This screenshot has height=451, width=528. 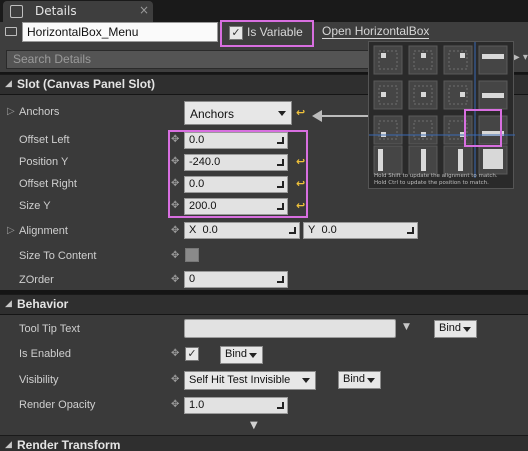 What do you see at coordinates (45, 354) in the screenshot?
I see `is-enabled-label: Is Enabled` at bounding box center [45, 354].